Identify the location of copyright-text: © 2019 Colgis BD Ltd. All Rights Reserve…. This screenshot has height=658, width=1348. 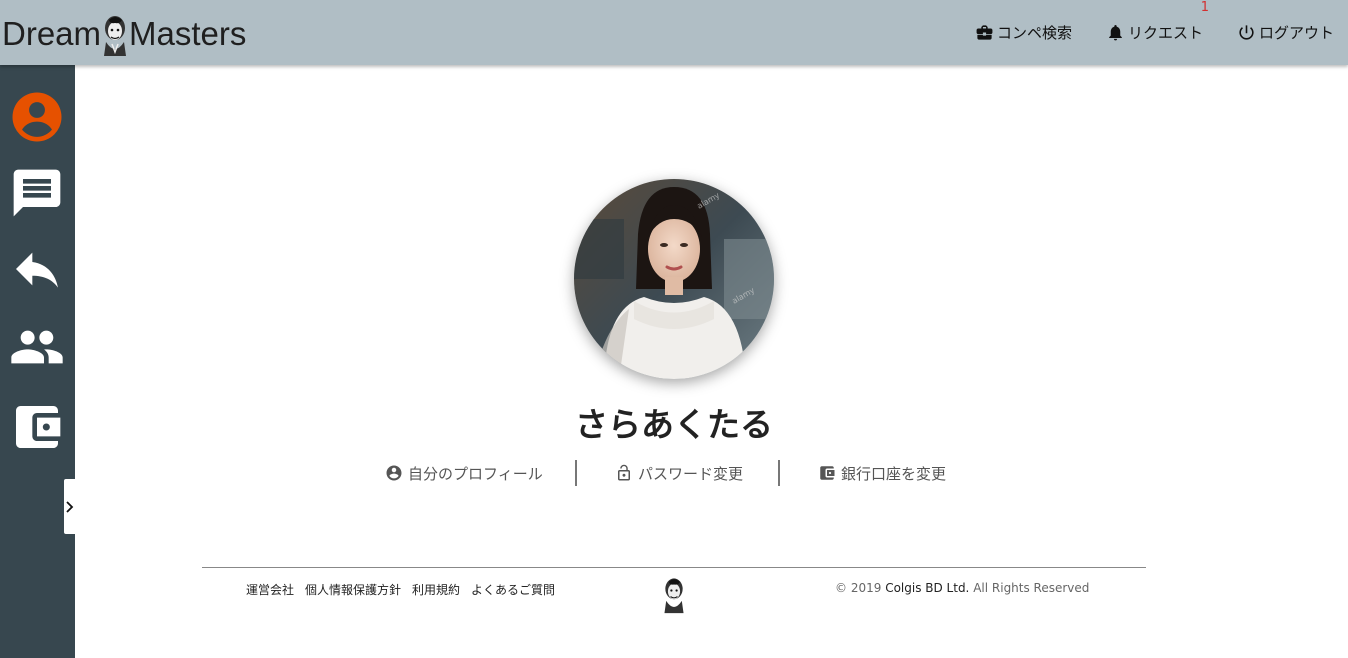
(962, 588).